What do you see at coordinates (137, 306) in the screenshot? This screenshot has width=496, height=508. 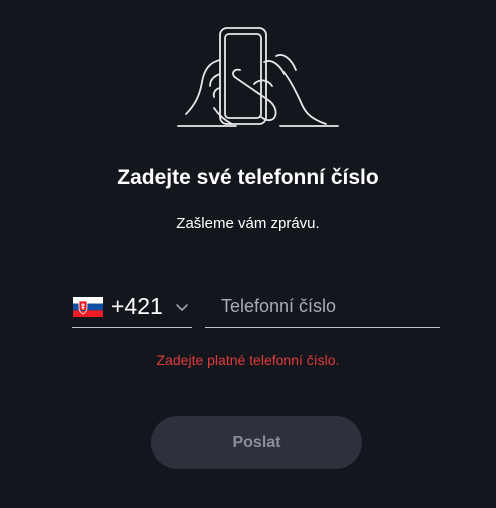 I see `dial-code: +421` at bounding box center [137, 306].